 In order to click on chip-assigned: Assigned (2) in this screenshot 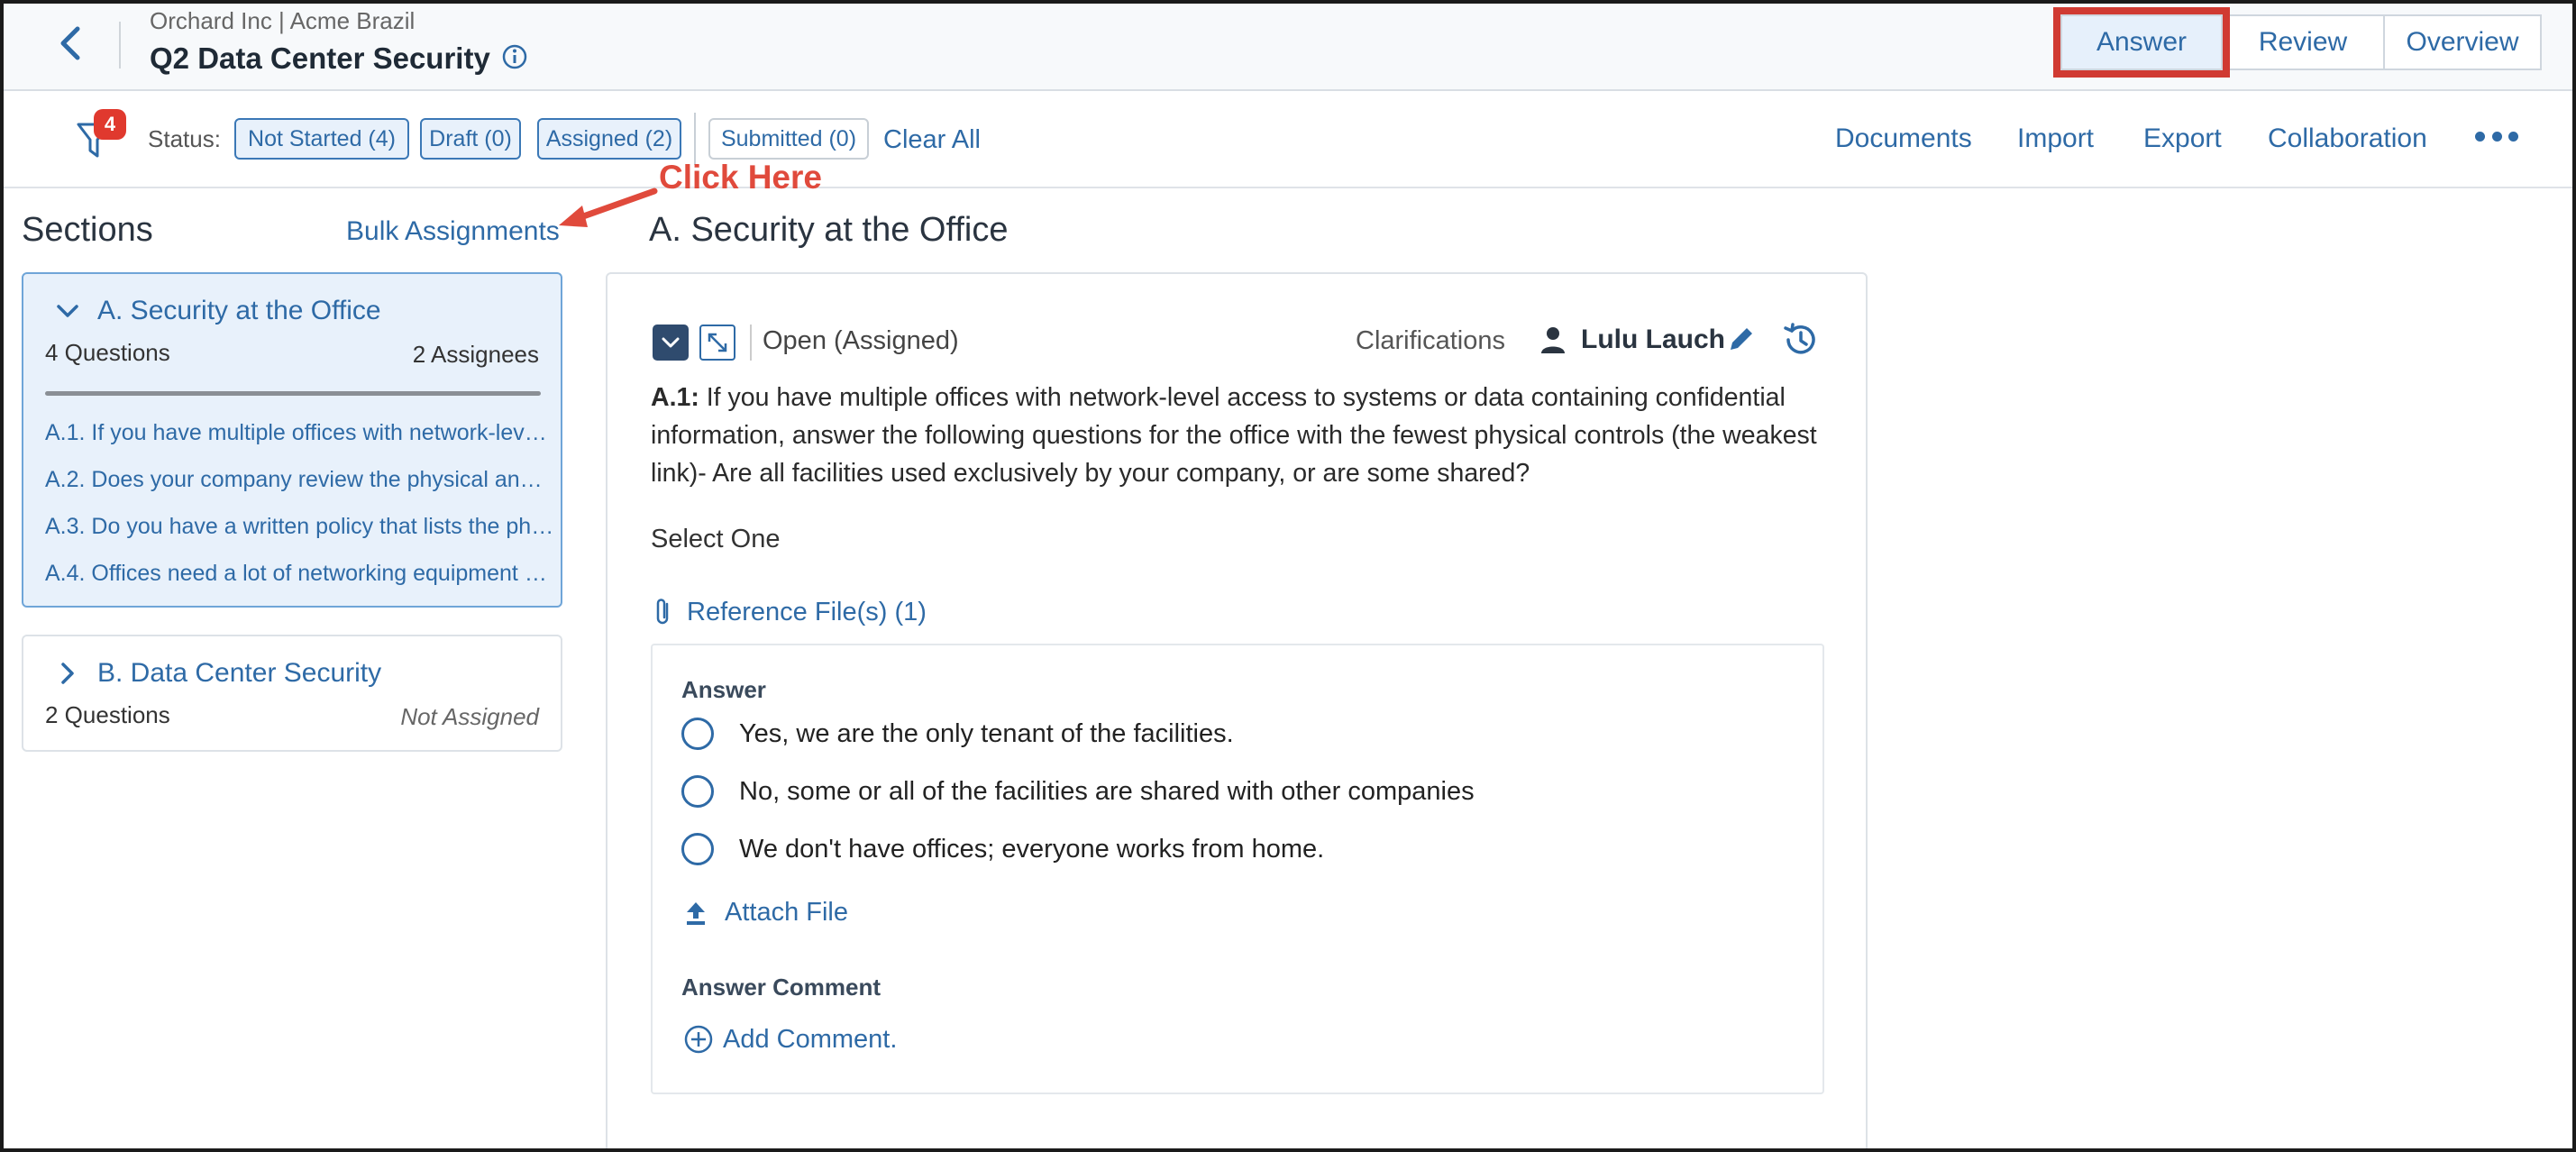, I will do `click(609, 139)`.